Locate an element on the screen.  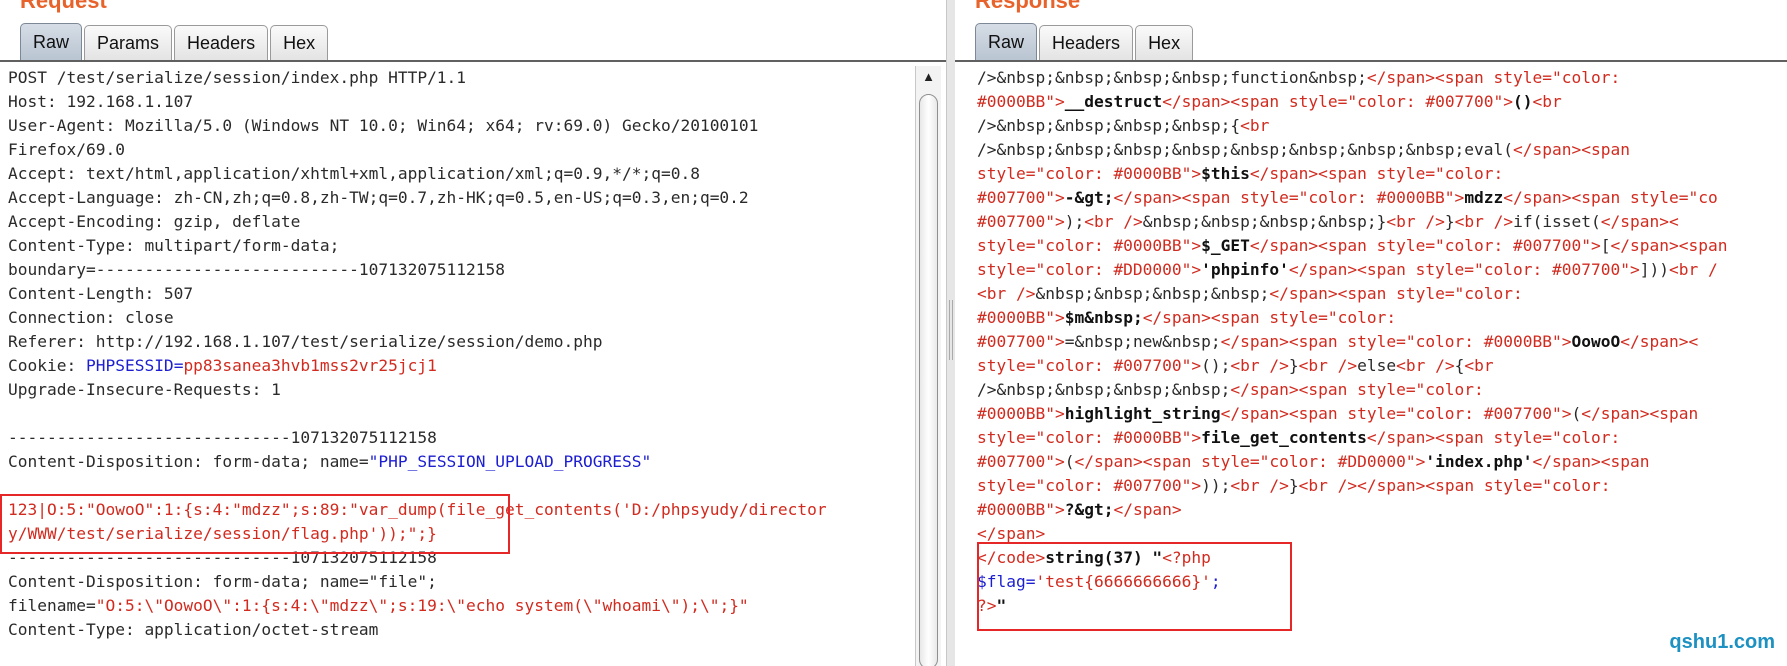
request-line: Content-Type: application/octet-stream is located at coordinates (462, 630).